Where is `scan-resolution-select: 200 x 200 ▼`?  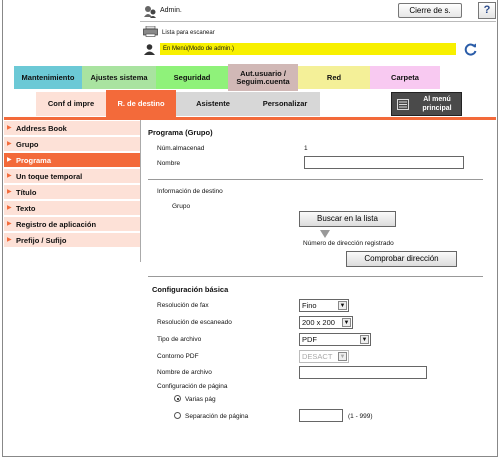
scan-resolution-select: 200 x 200 ▼ is located at coordinates (326, 322).